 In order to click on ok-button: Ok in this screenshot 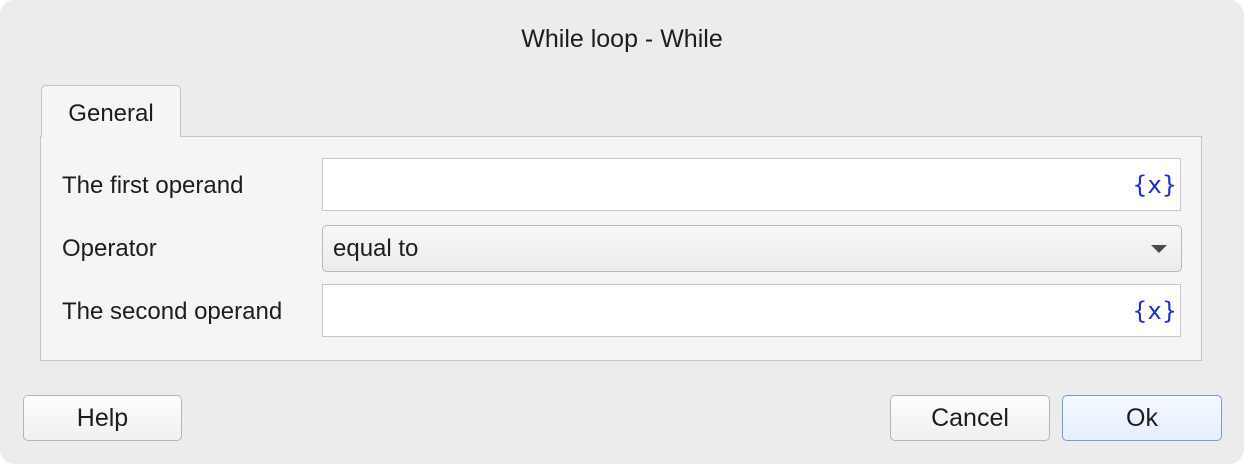, I will do `click(1142, 418)`.